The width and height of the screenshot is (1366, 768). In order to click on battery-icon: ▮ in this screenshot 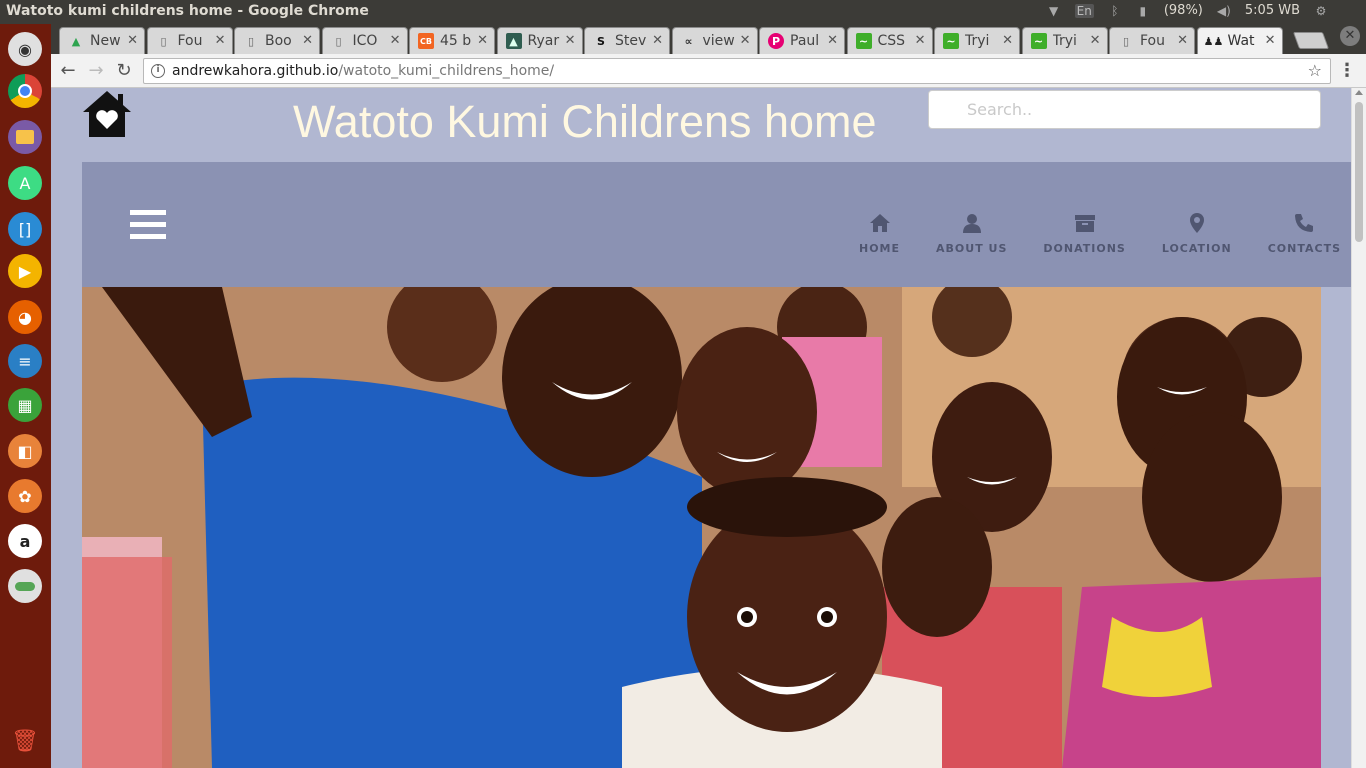, I will do `click(1143, 11)`.